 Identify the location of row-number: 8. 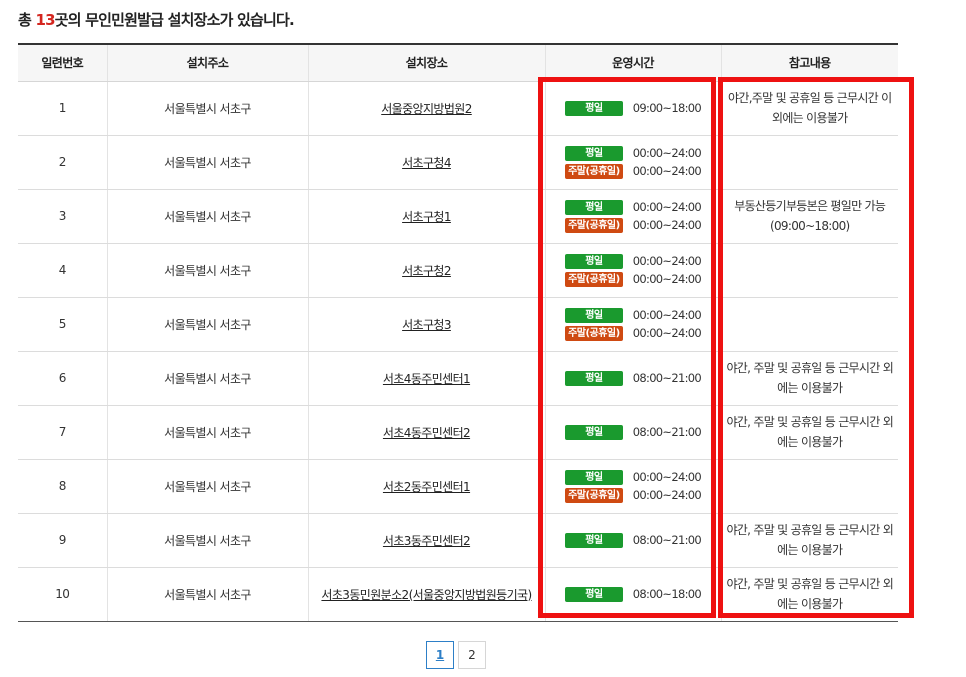
(62, 486).